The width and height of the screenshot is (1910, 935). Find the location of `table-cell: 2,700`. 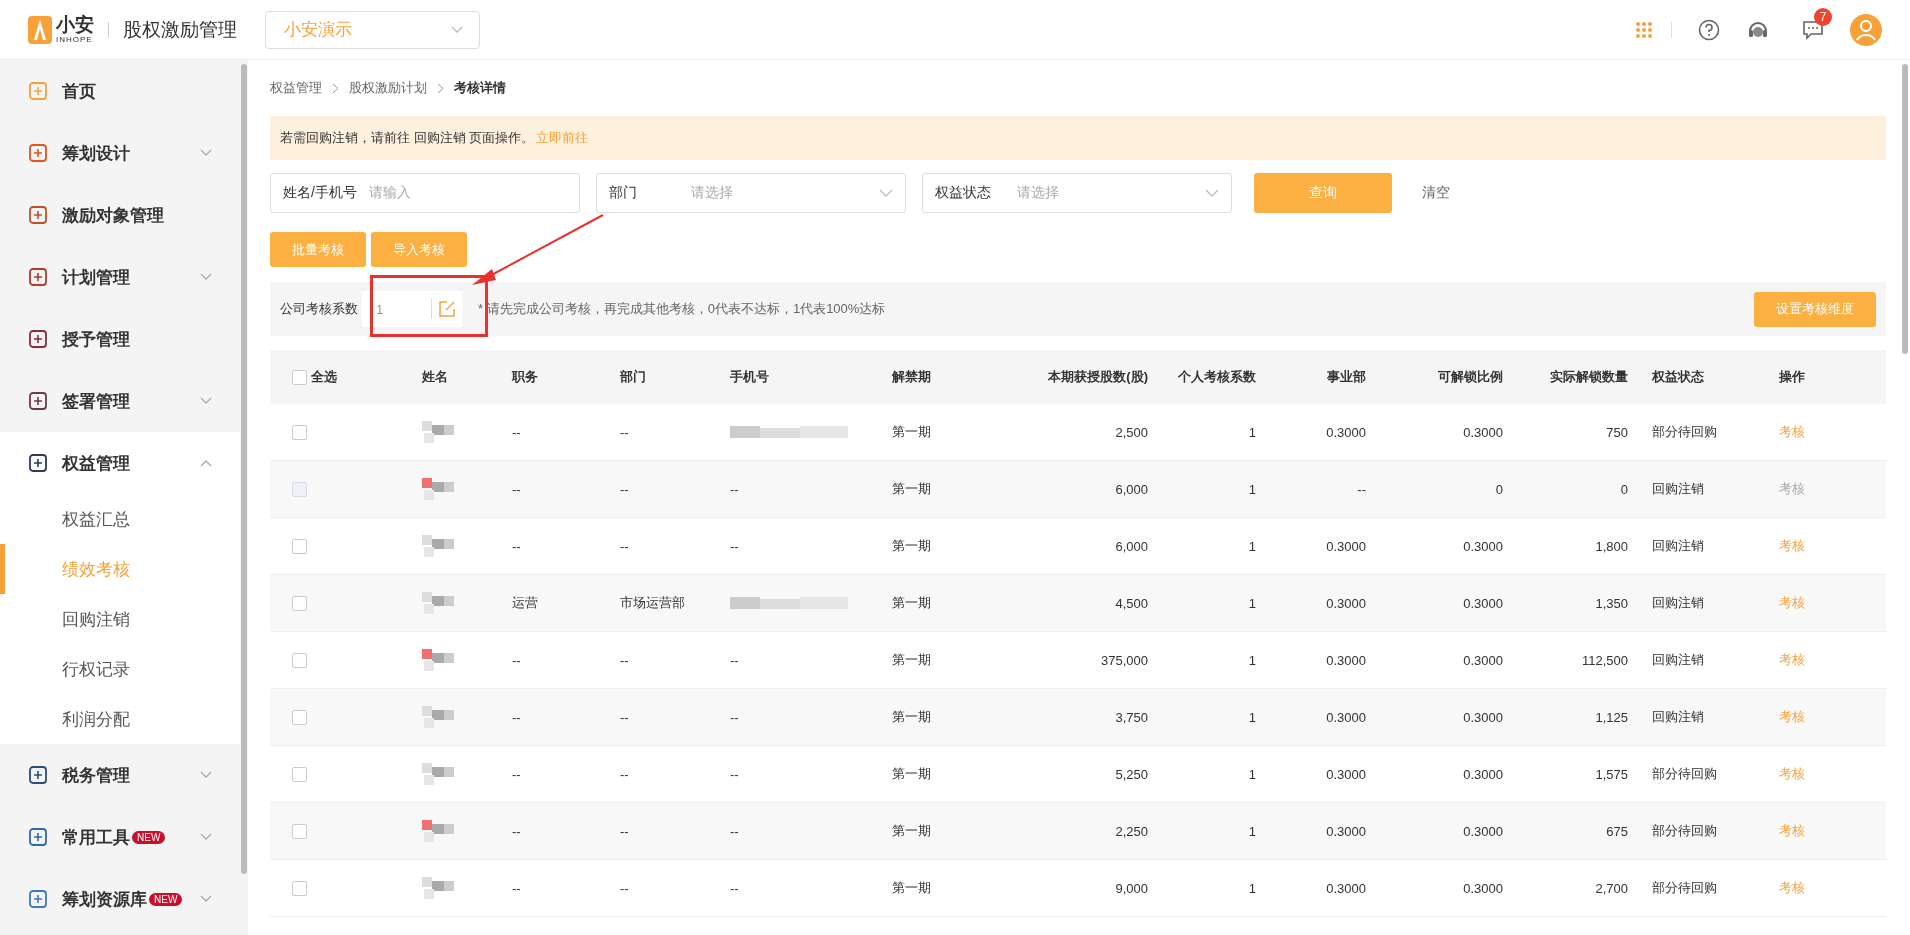

table-cell: 2,700 is located at coordinates (1611, 888).